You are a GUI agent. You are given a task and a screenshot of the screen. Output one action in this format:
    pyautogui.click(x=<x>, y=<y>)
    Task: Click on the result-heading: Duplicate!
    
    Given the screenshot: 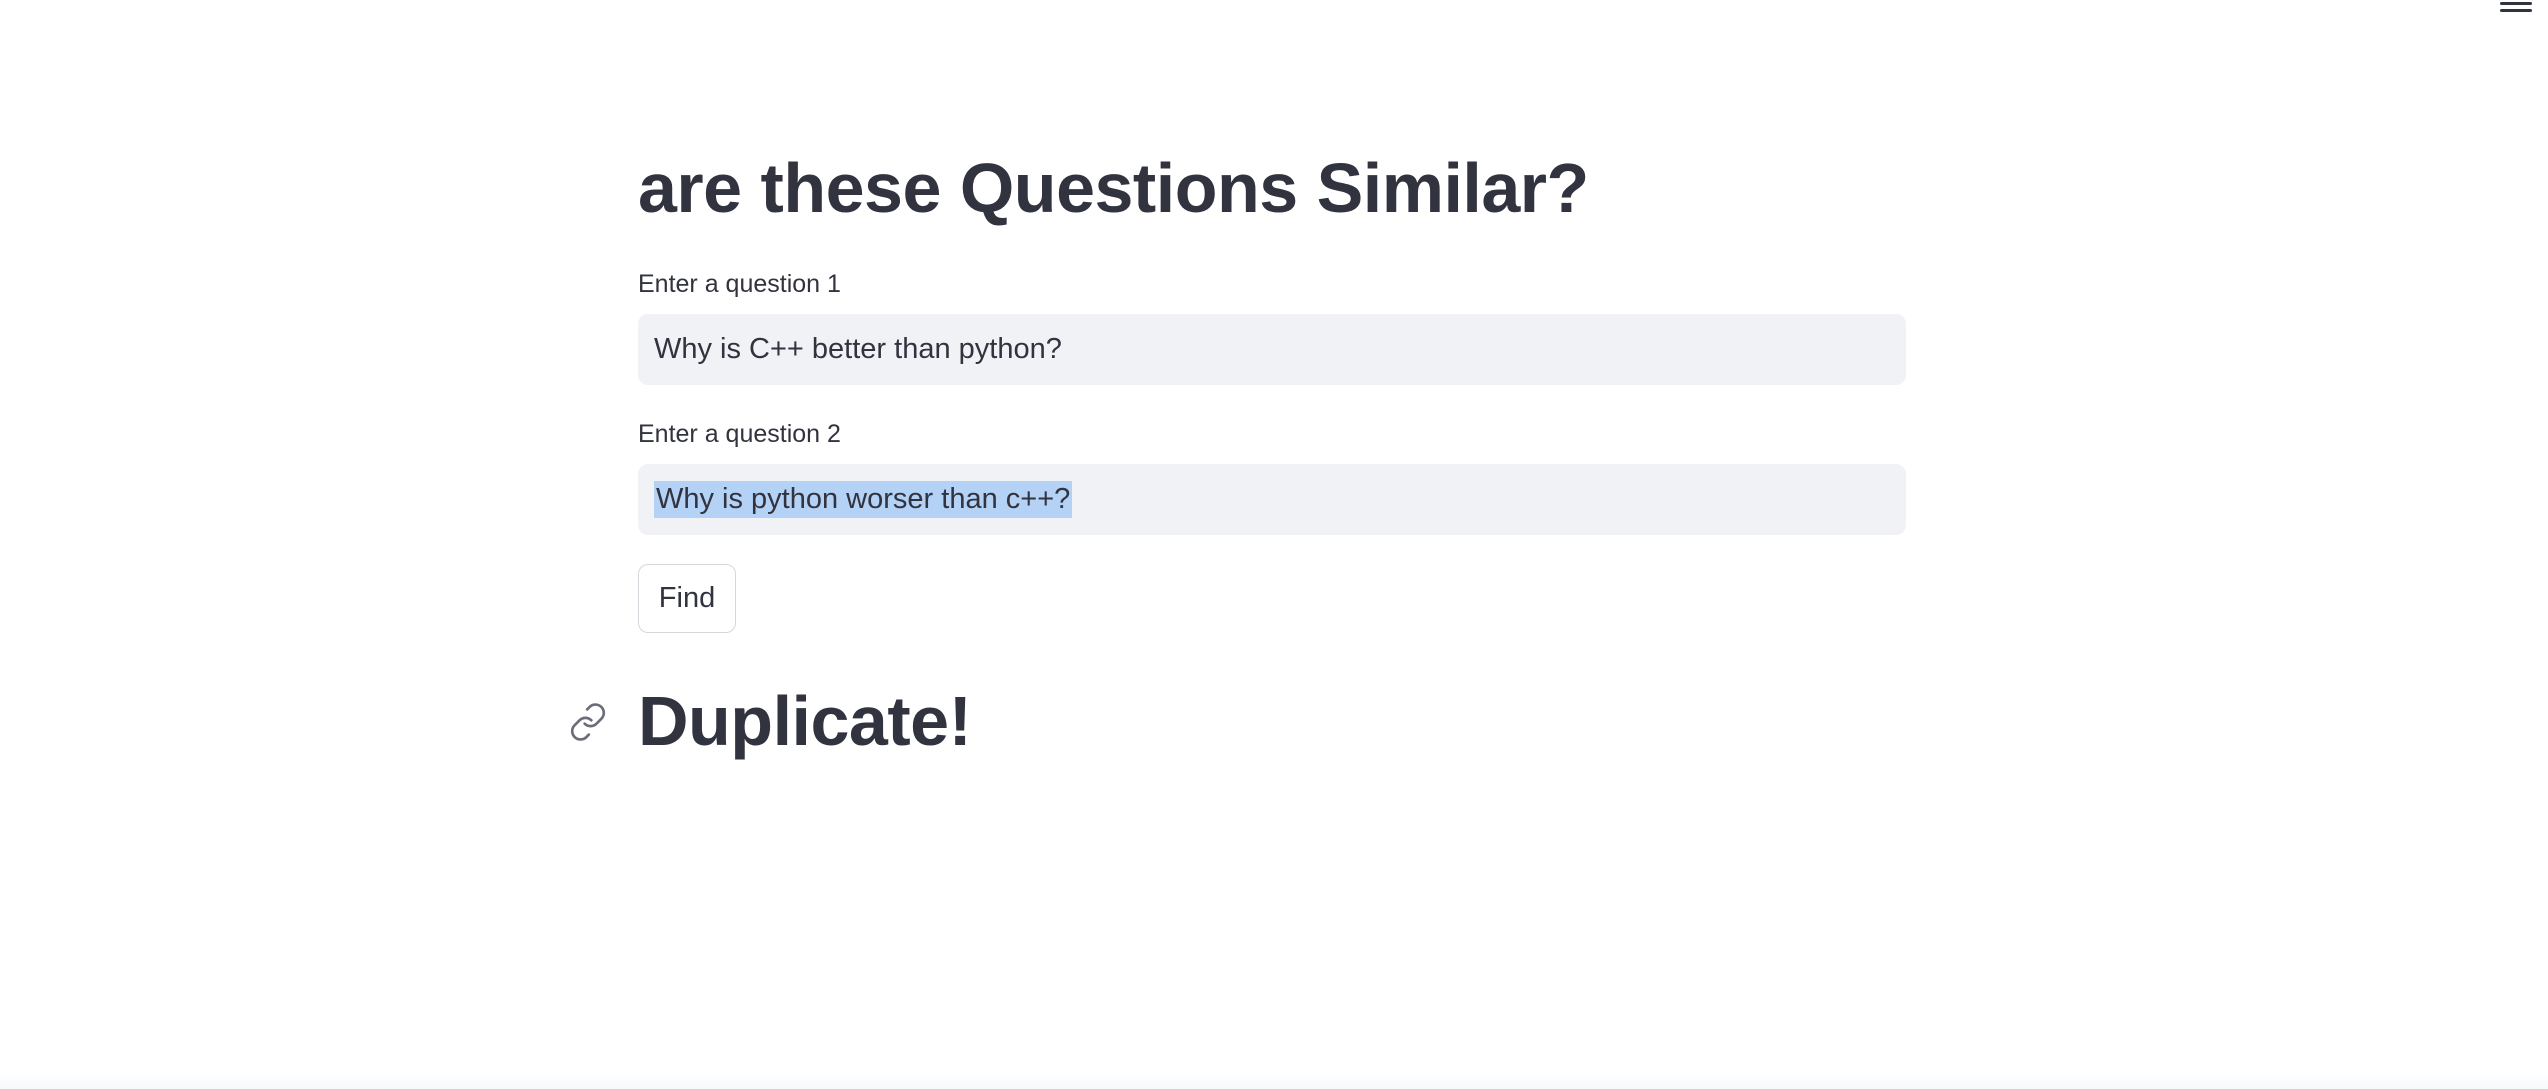 What is the action you would take?
    pyautogui.click(x=805, y=721)
    